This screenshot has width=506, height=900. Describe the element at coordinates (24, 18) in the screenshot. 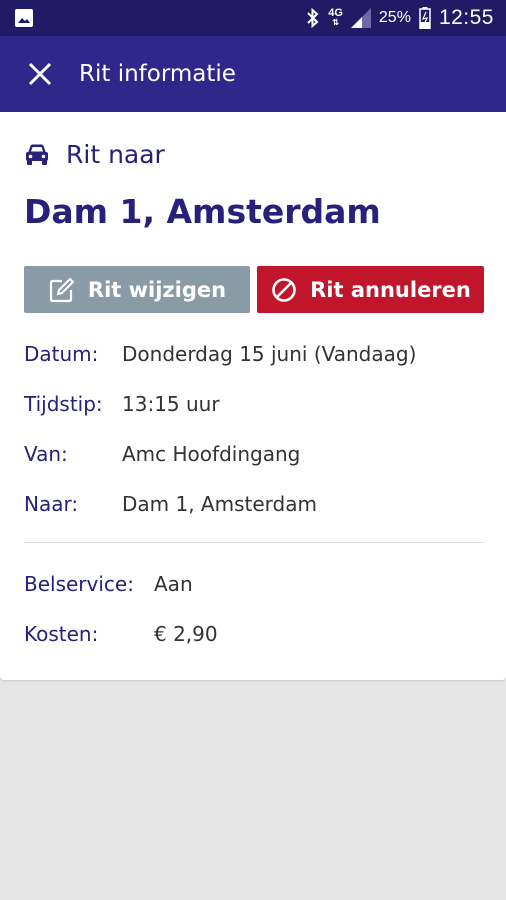

I see `image-icon` at that location.